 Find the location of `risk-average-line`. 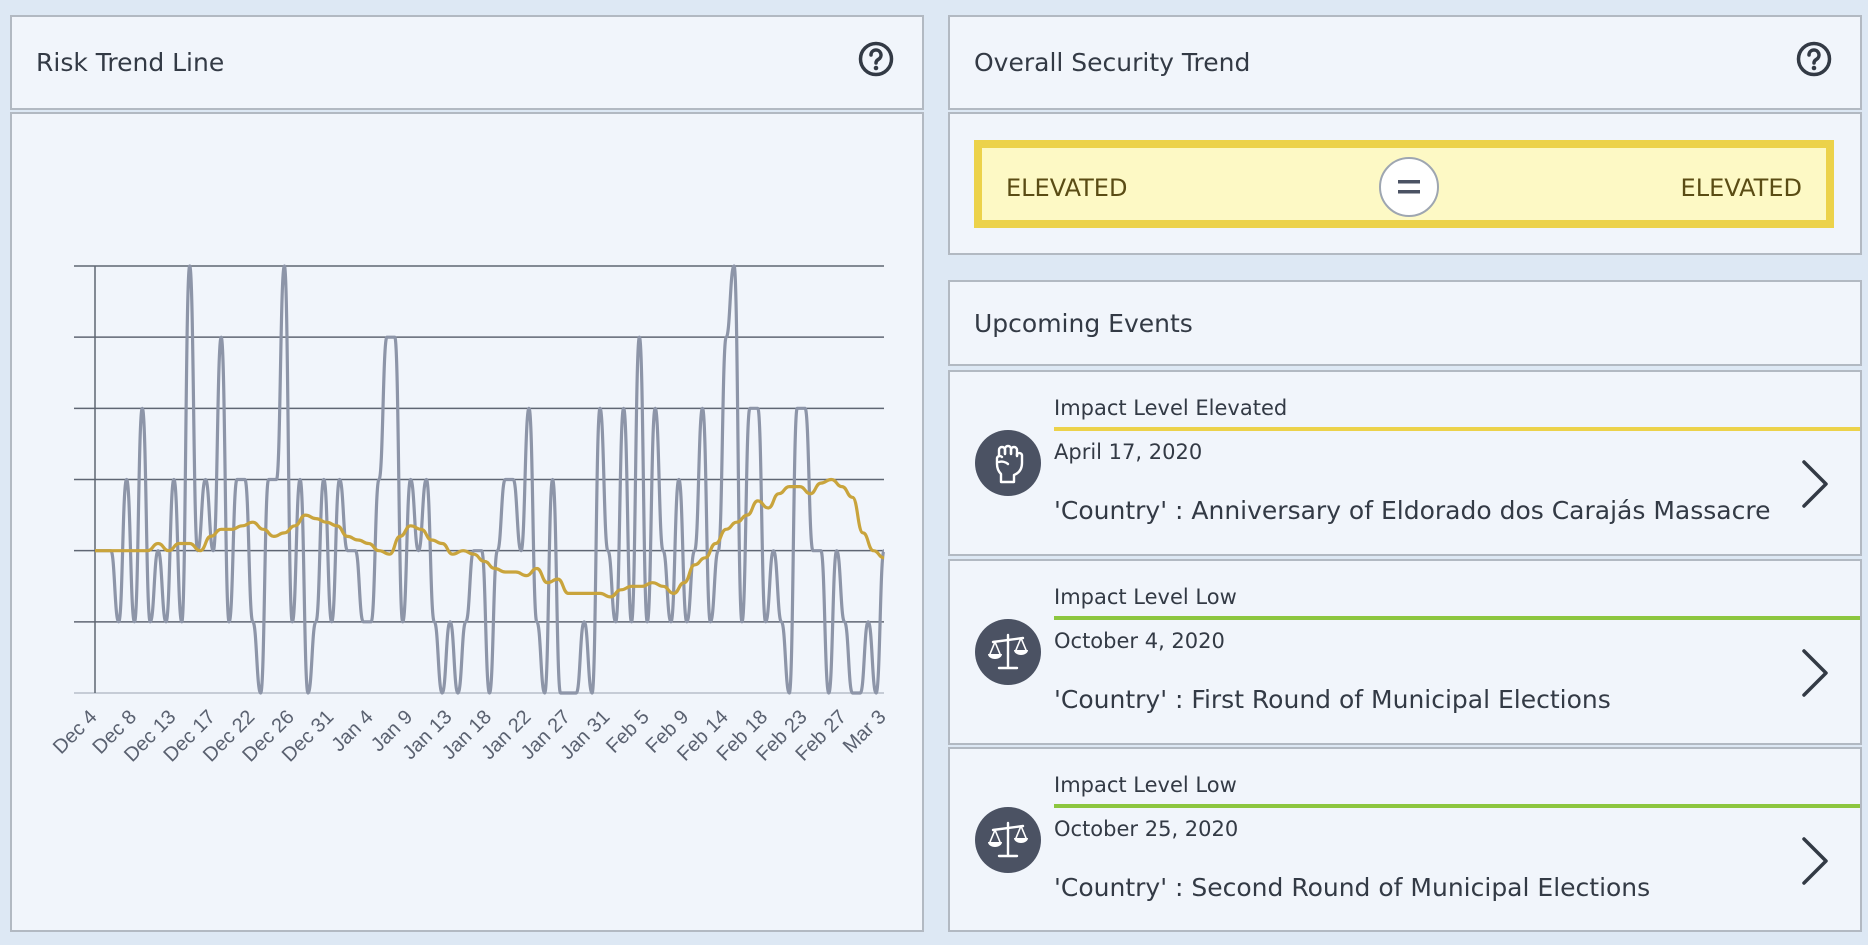

risk-average-line is located at coordinates (489, 538).